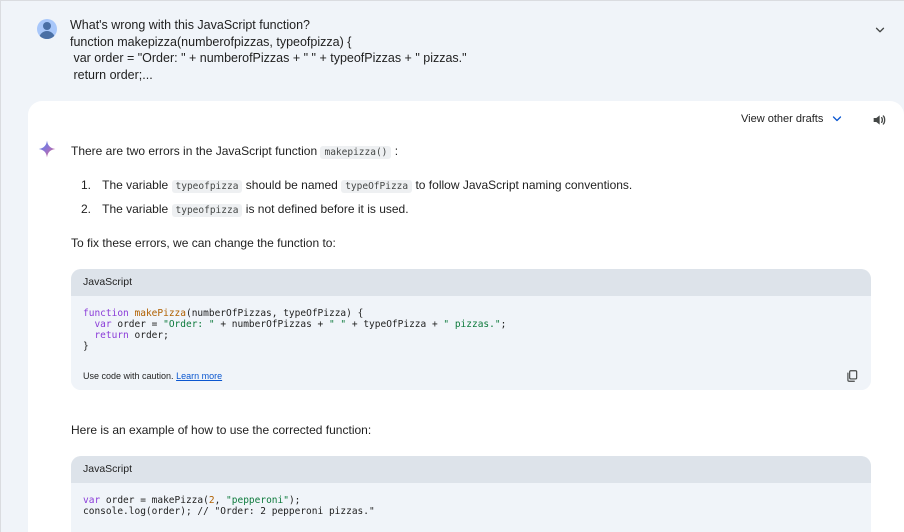  I want to click on inline-code: typeOfPizza, so click(377, 186).